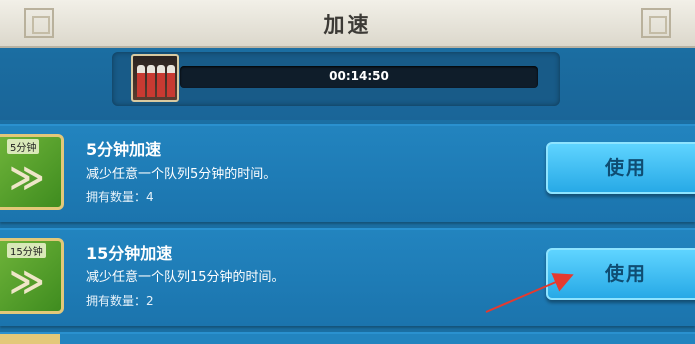 The height and width of the screenshot is (344, 695). Describe the element at coordinates (23, 146) in the screenshot. I see `speedup-icon-label: 5分钟` at that location.